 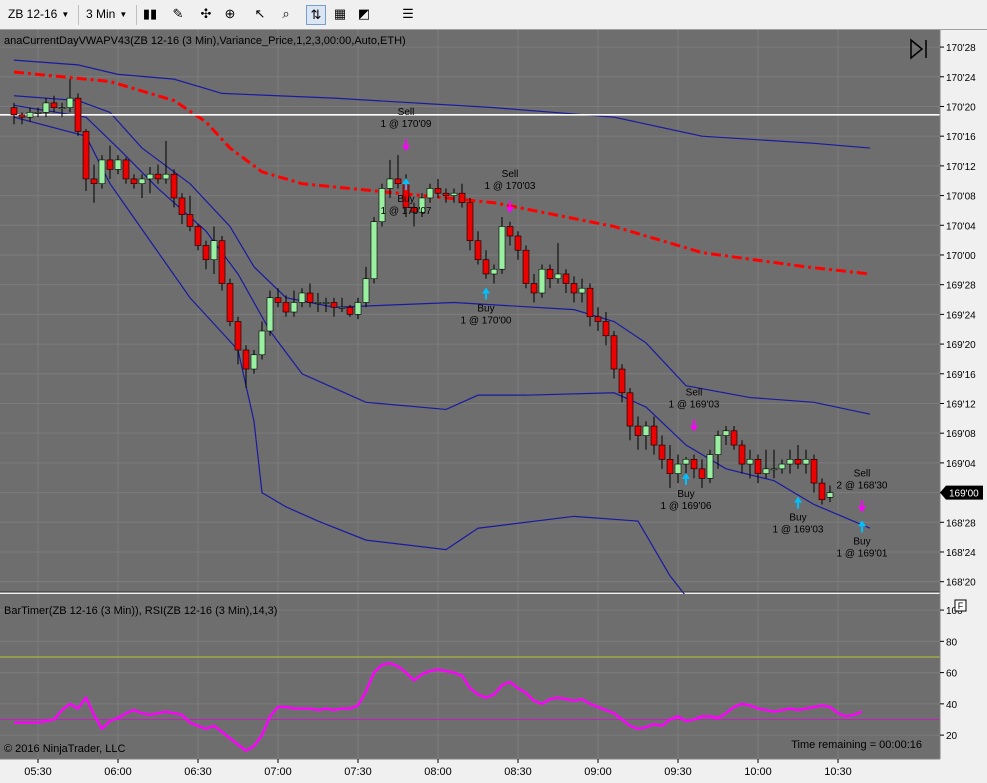 What do you see at coordinates (758, 772) in the screenshot?
I see `time-tick-label: 10:00` at bounding box center [758, 772].